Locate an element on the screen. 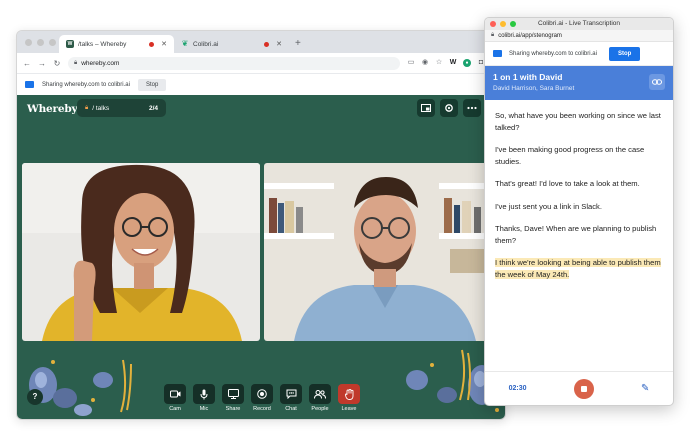 The height and width of the screenshot is (441, 700). gear-icon is located at coordinates (449, 108).